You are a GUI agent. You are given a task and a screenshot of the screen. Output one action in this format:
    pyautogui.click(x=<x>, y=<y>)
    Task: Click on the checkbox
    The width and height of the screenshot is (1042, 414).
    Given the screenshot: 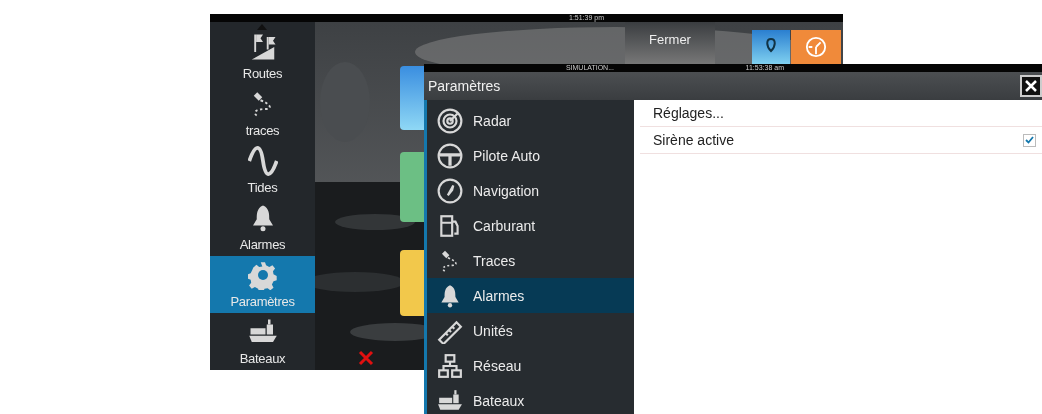 What is the action you would take?
    pyautogui.click(x=1029, y=140)
    